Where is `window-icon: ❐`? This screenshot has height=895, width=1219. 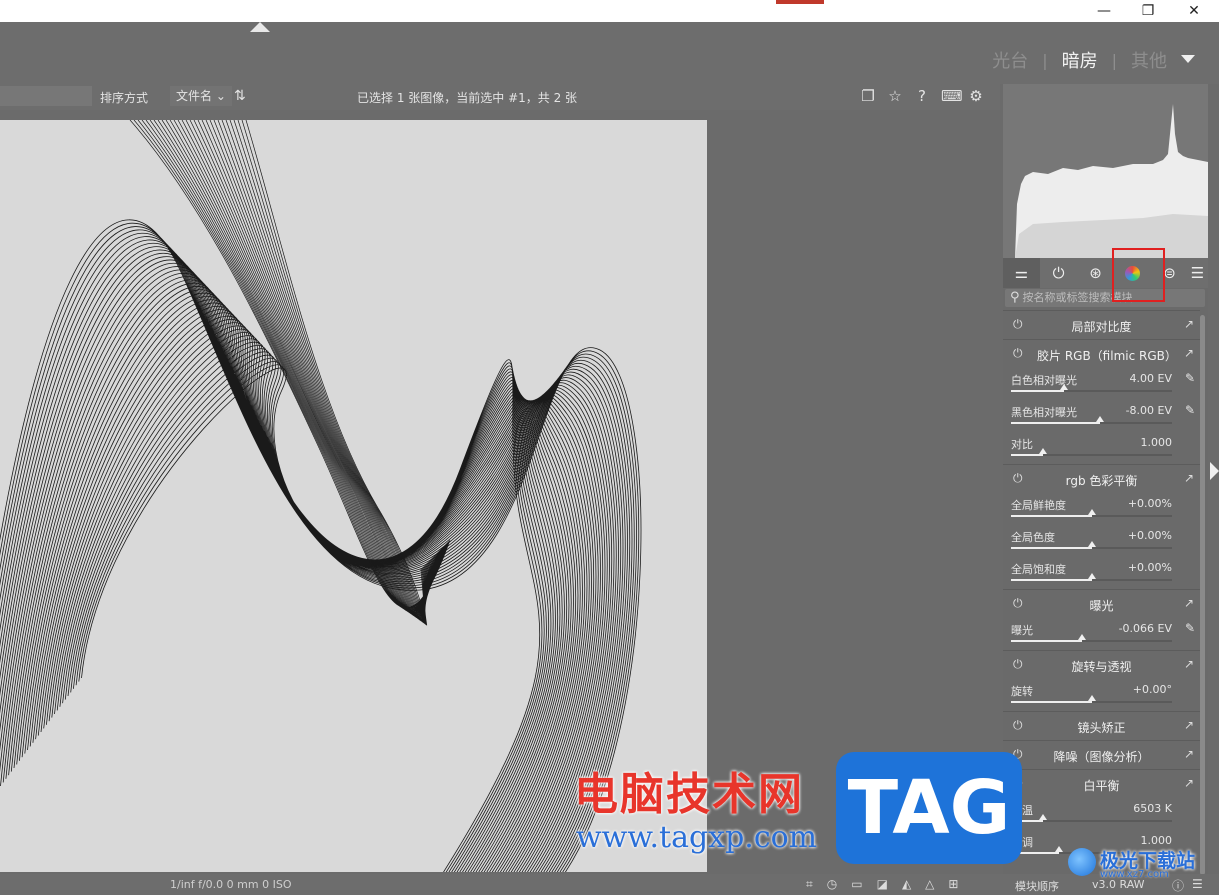 window-icon: ❐ is located at coordinates (868, 96).